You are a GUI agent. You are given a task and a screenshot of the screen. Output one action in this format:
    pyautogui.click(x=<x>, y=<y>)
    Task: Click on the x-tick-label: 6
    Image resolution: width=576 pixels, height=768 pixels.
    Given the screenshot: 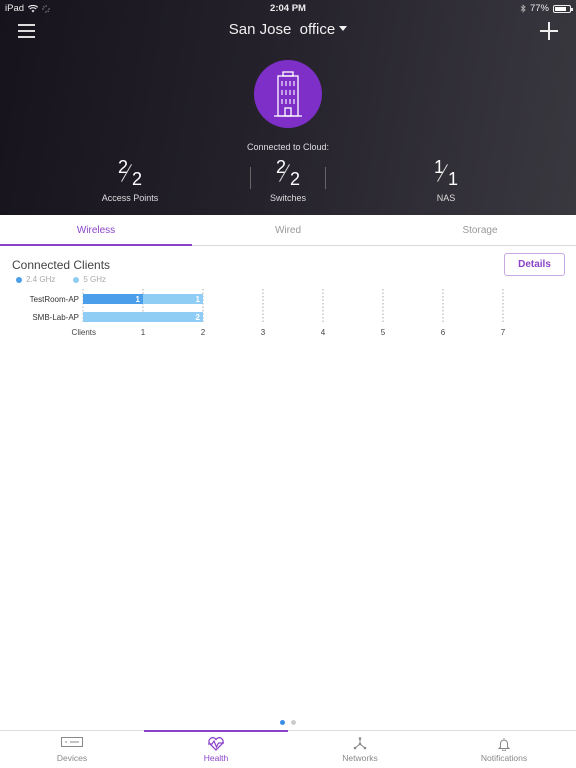 What is the action you would take?
    pyautogui.click(x=443, y=332)
    